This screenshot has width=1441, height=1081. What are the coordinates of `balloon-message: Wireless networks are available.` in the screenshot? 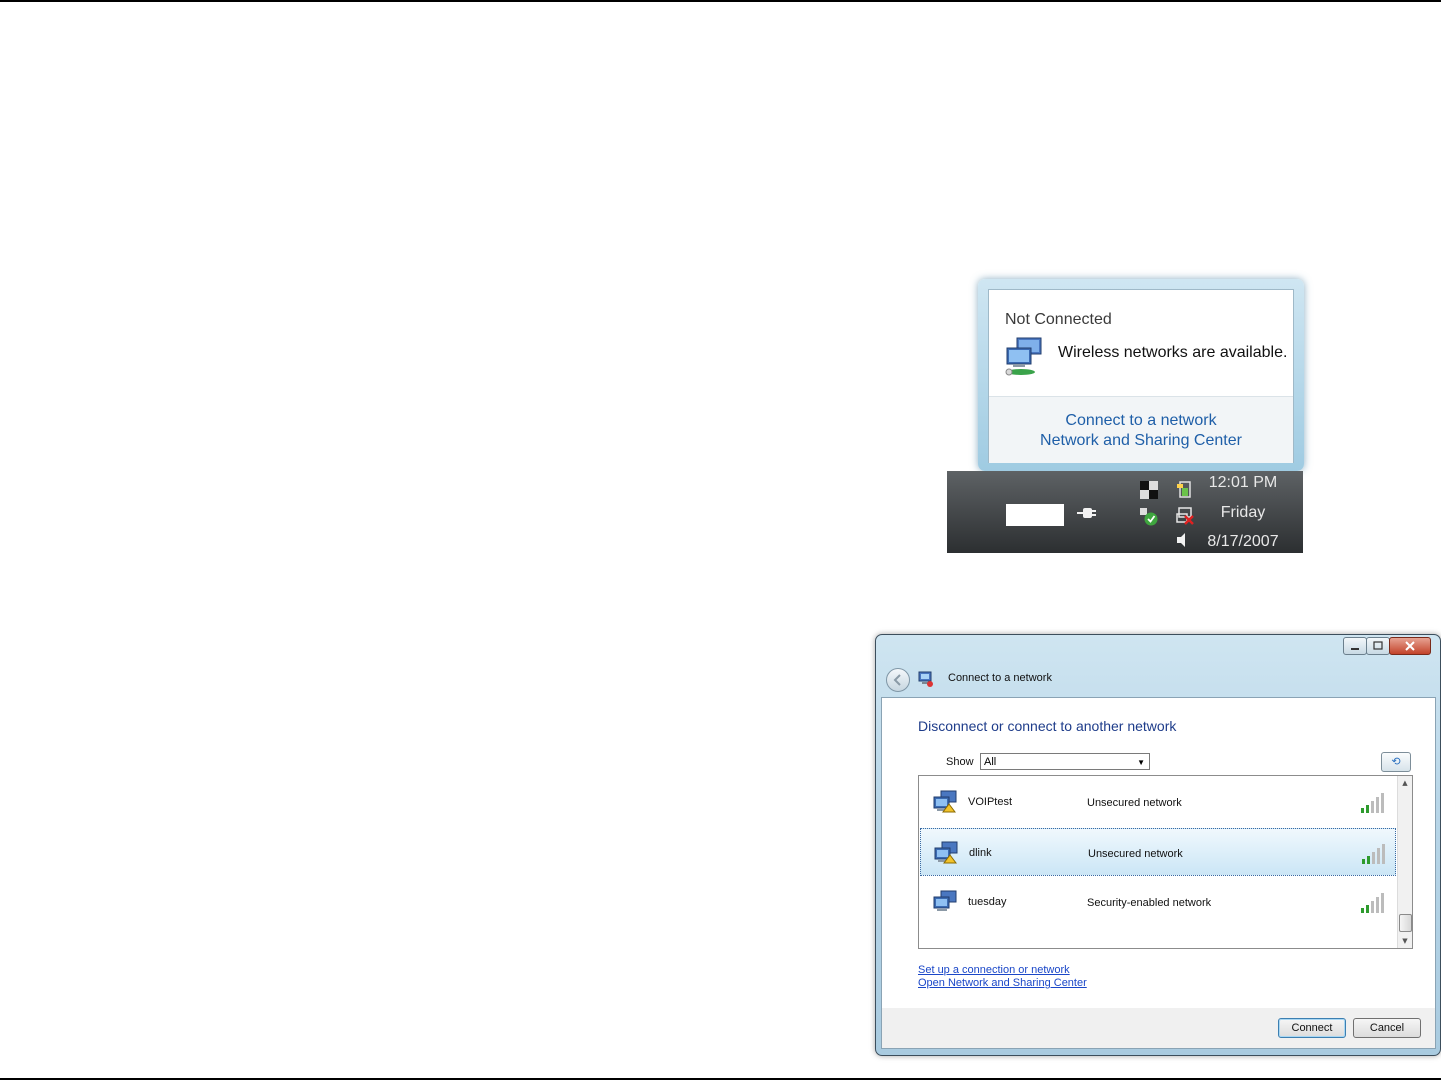 It's located at (1173, 352).